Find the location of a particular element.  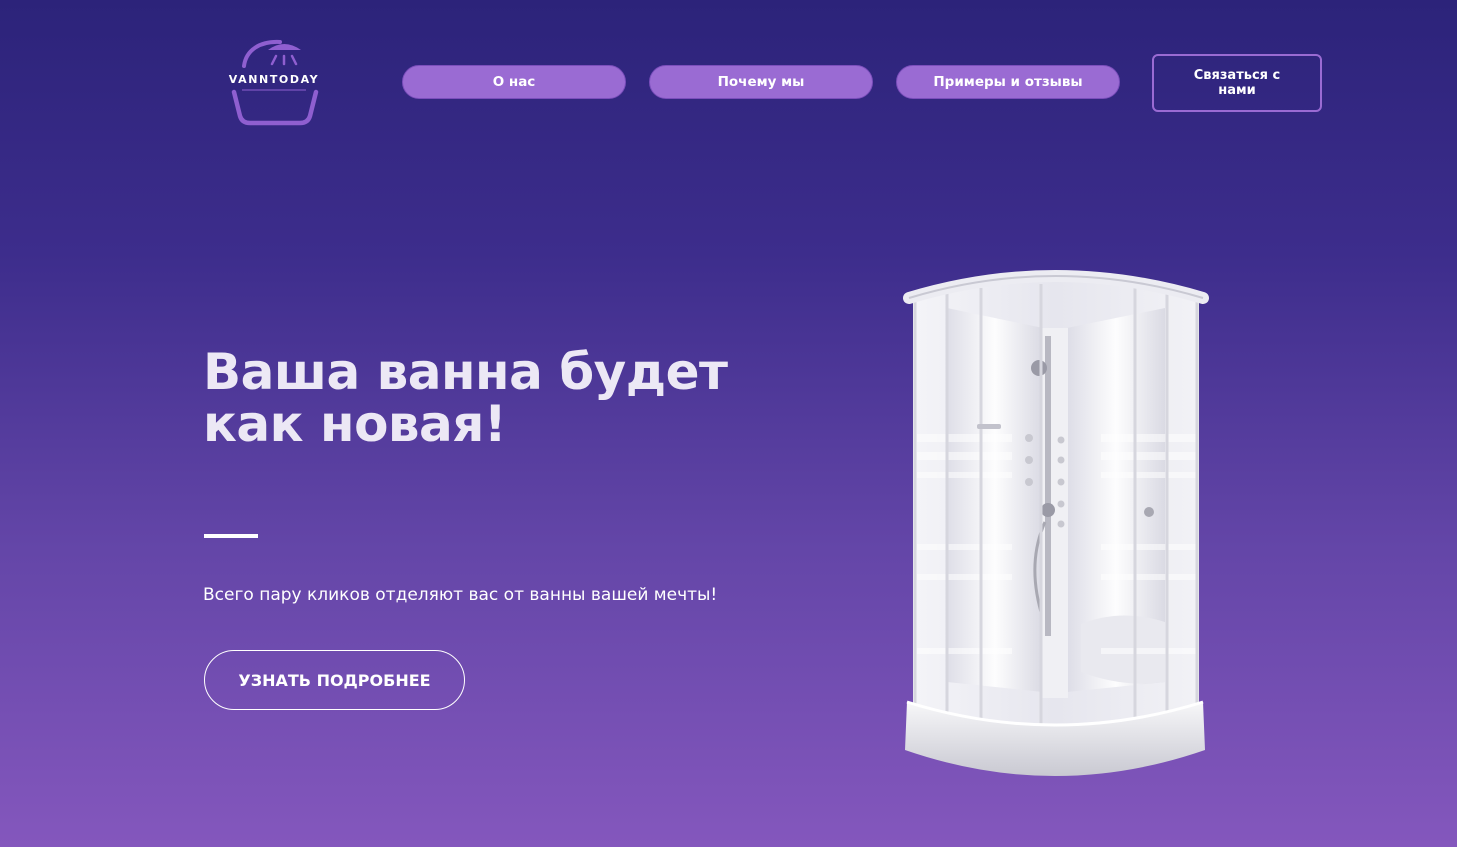

brand-name: VANNTODAY is located at coordinates (274, 79).